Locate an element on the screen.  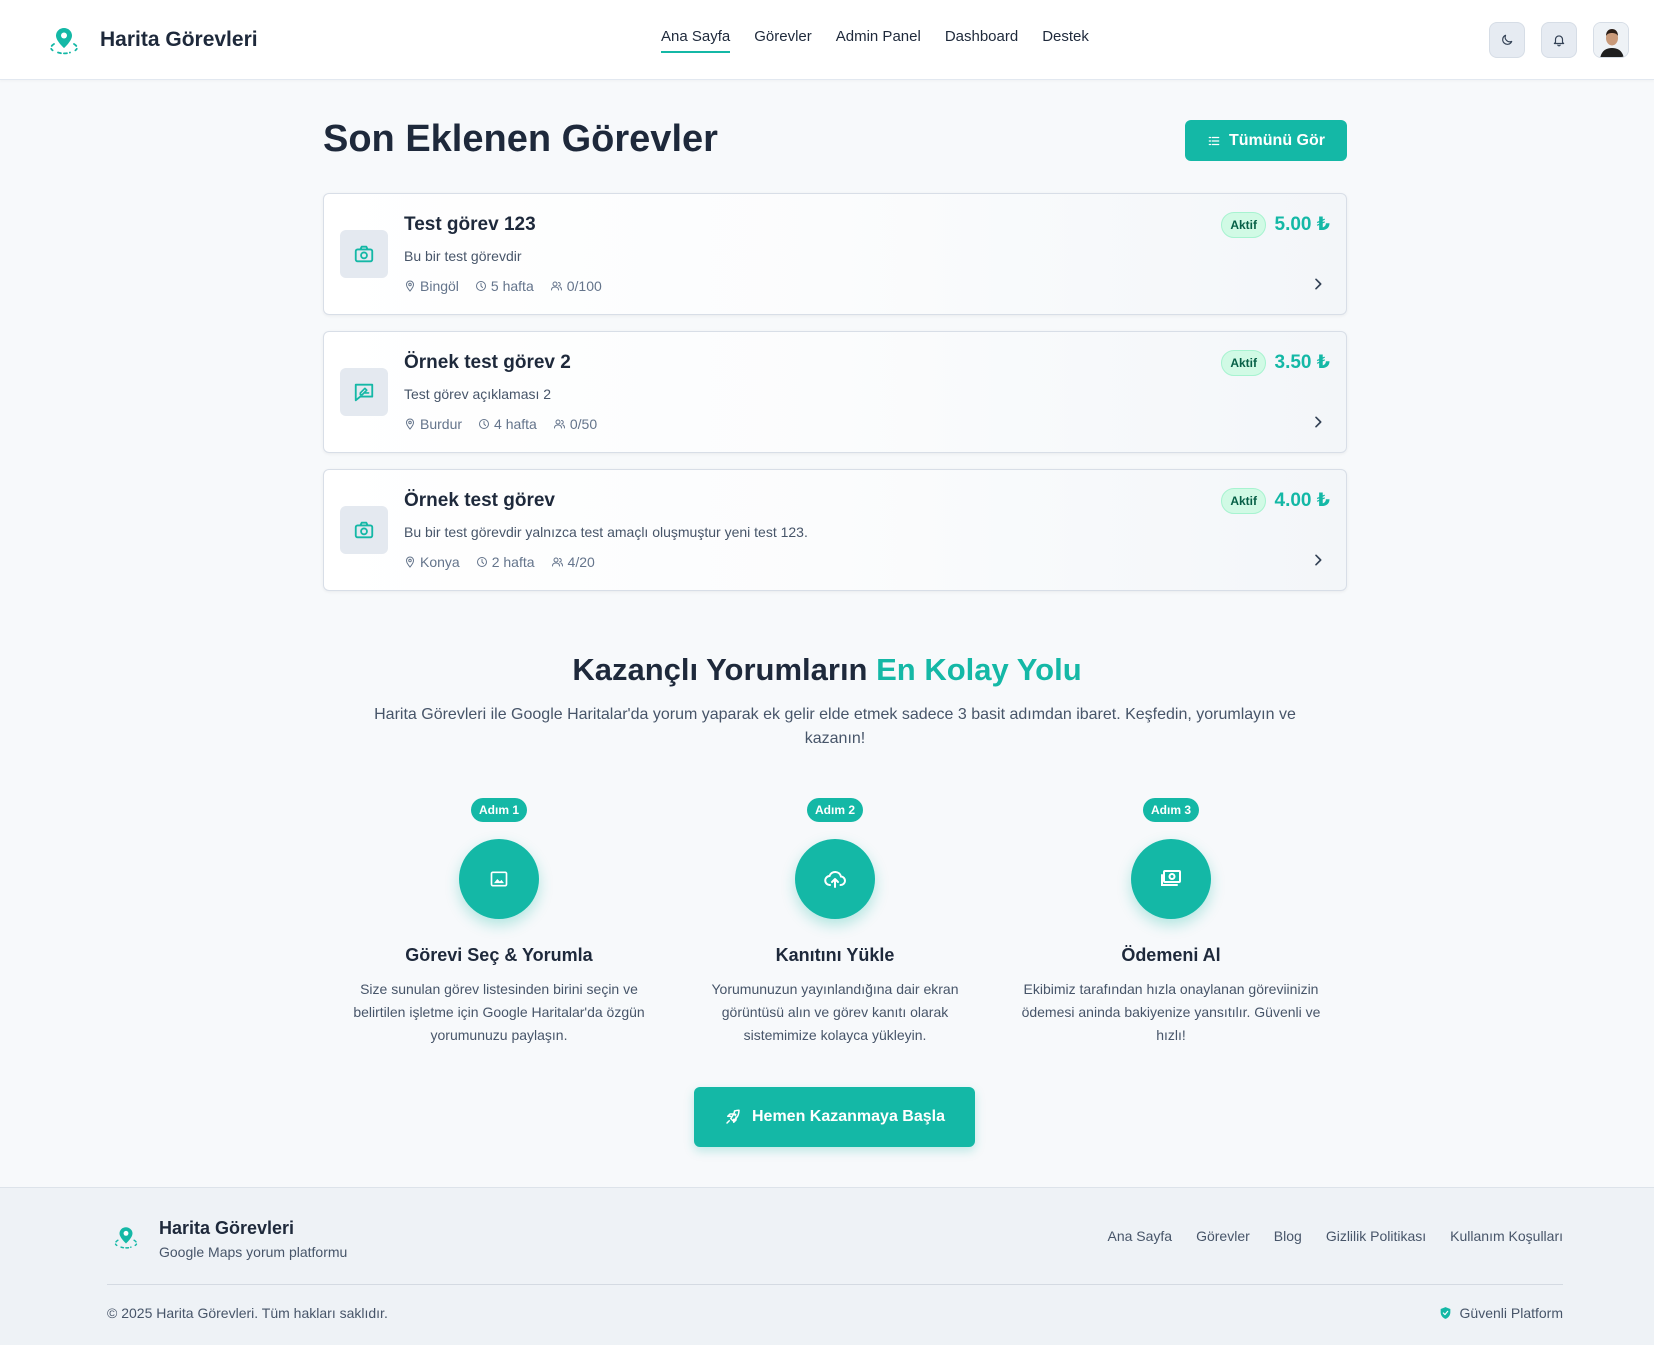
user-avatar is located at coordinates (1611, 40).